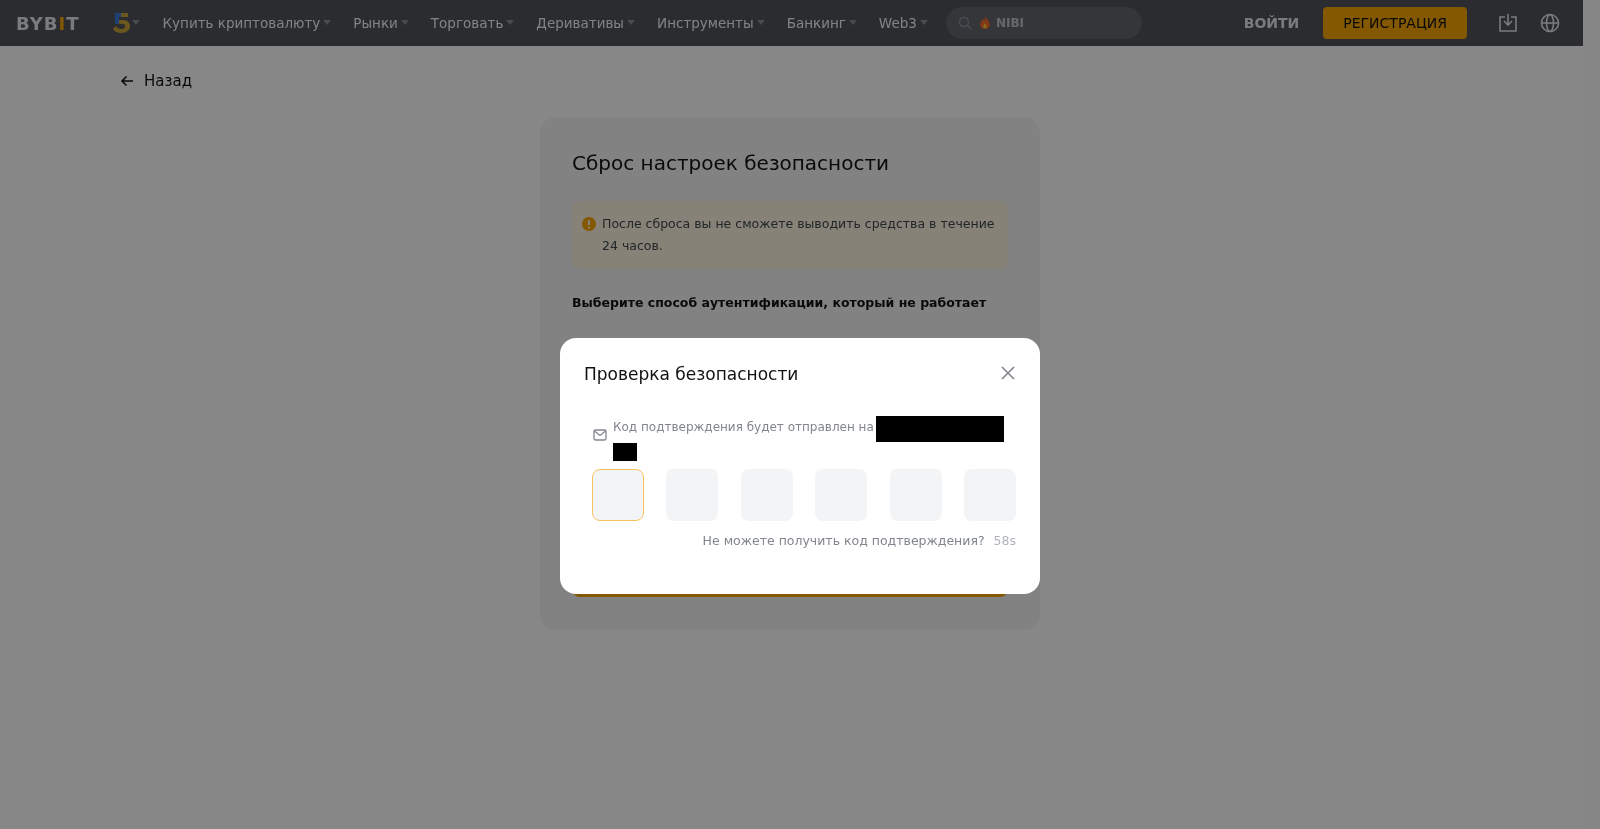 Image resolution: width=1600 pixels, height=829 pixels. I want to click on redacted-block, so click(625, 452).